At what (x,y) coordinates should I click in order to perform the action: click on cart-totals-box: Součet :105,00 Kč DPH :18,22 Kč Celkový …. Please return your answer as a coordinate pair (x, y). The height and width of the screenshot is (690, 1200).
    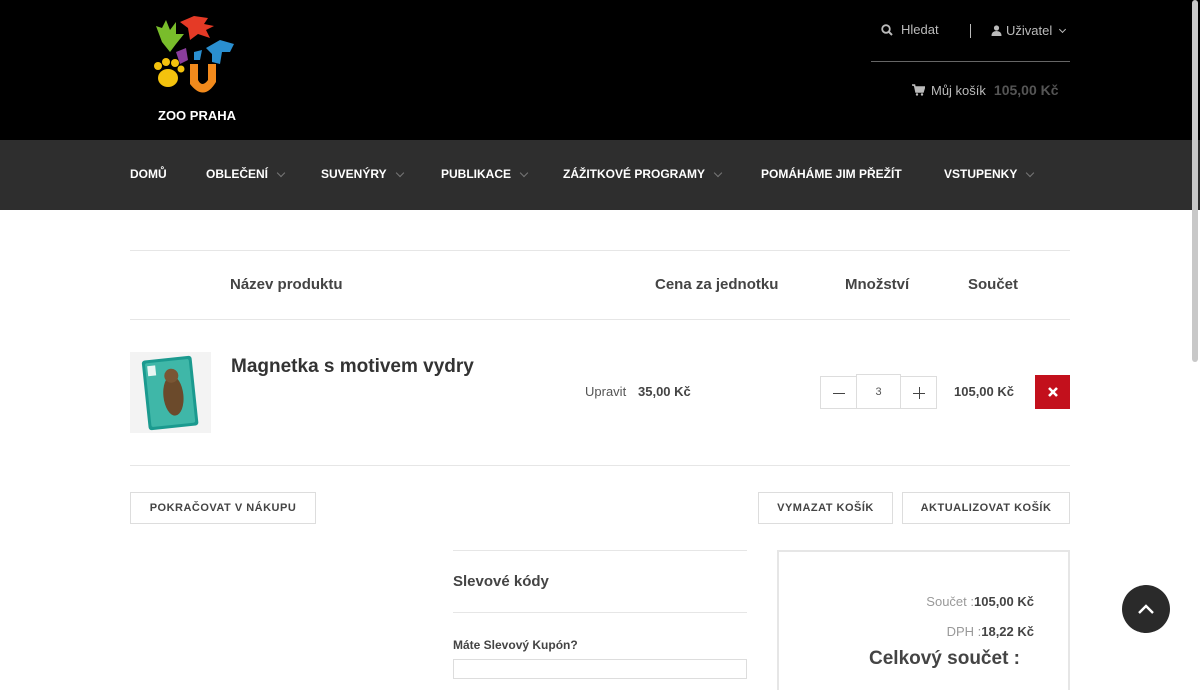
    Looking at the image, I should click on (923, 620).